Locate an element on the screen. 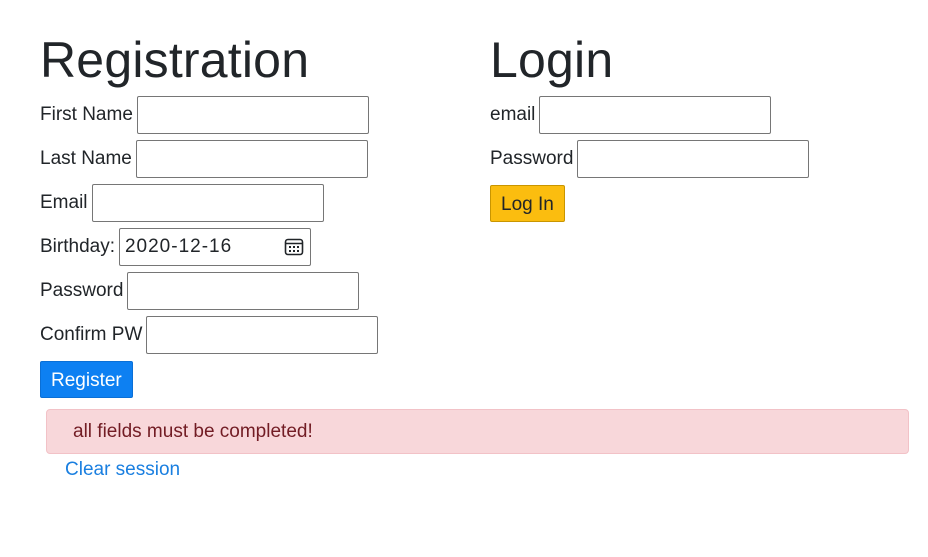  login-button: Log In is located at coordinates (527, 203).